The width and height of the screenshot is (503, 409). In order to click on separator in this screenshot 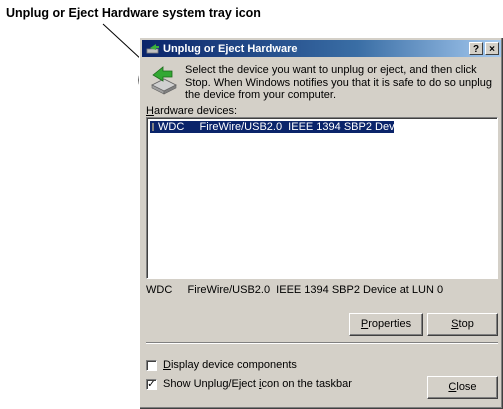, I will do `click(322, 343)`.